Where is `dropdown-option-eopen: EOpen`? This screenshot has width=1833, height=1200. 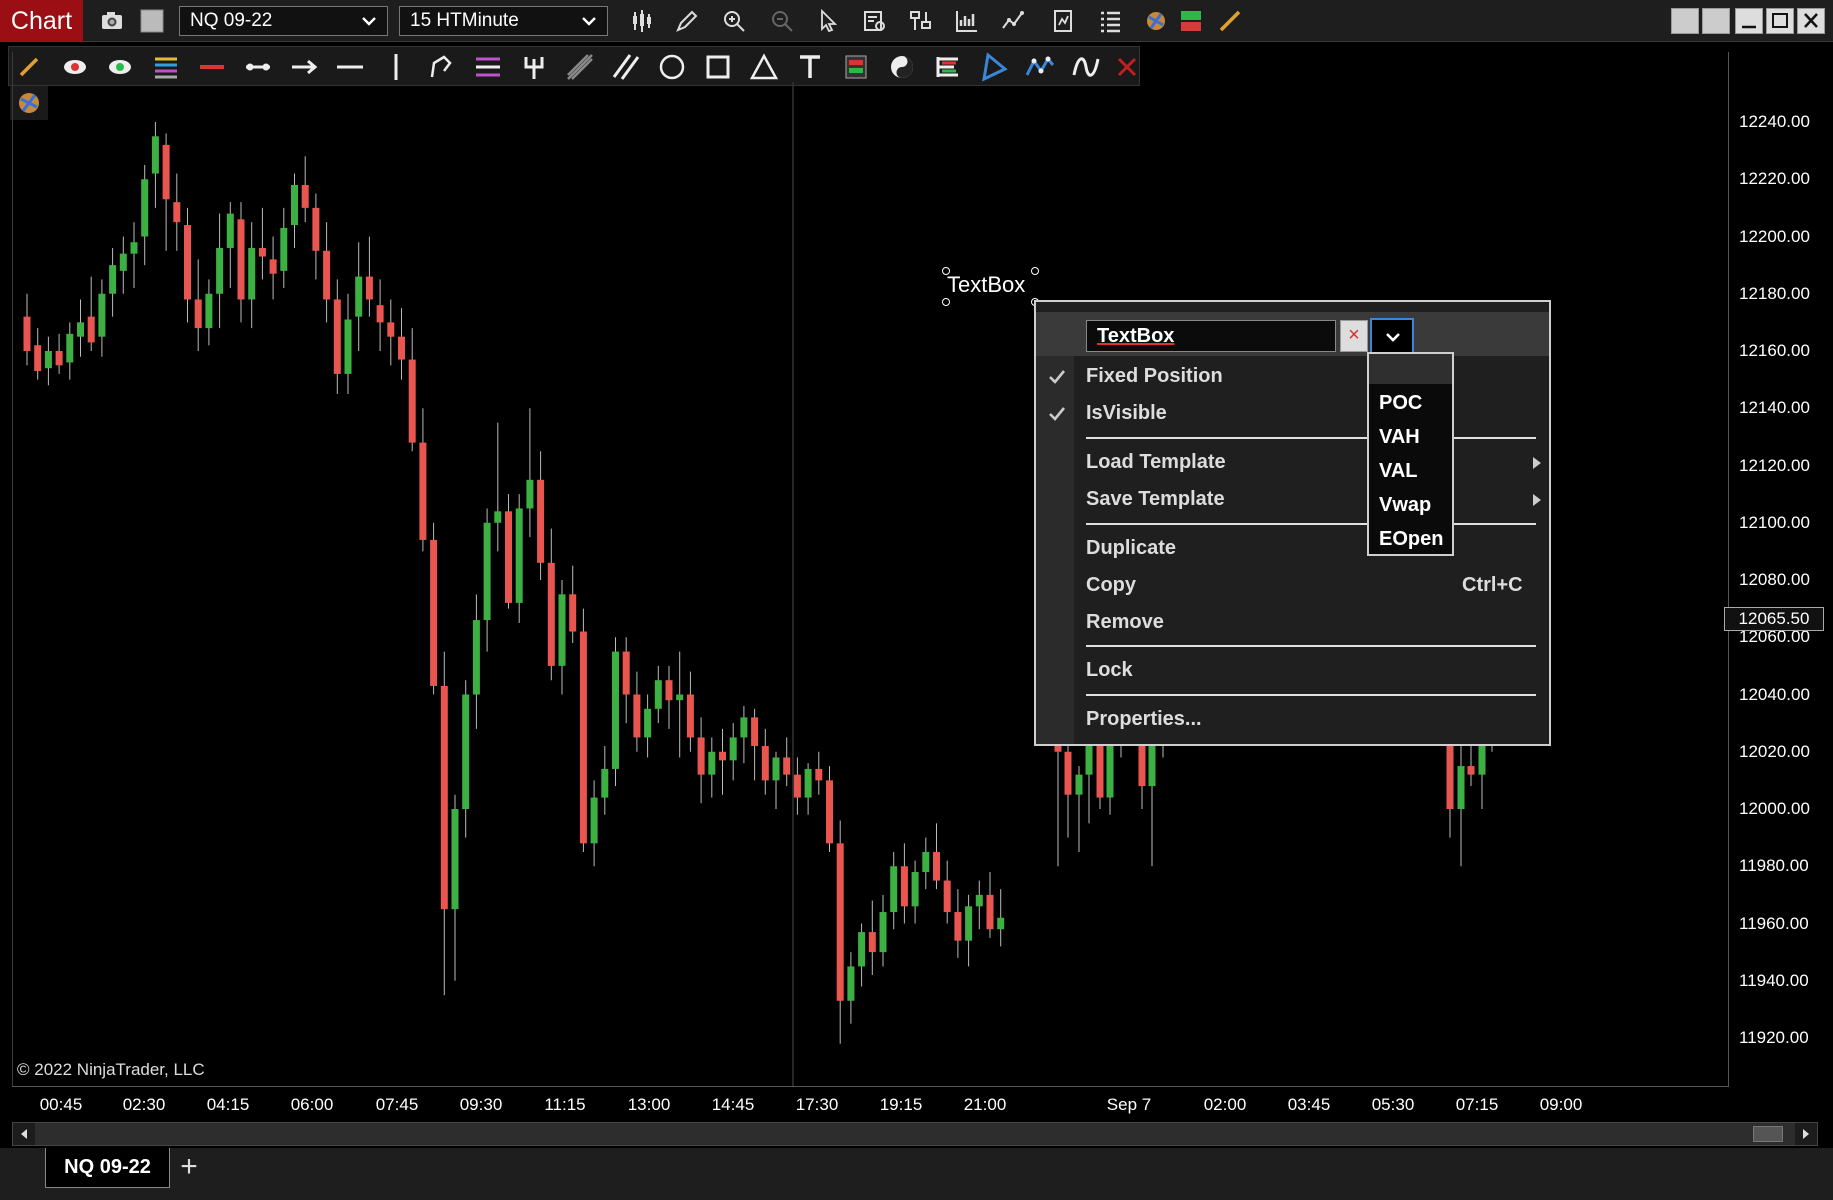
dropdown-option-eopen: EOpen is located at coordinates (1411, 539).